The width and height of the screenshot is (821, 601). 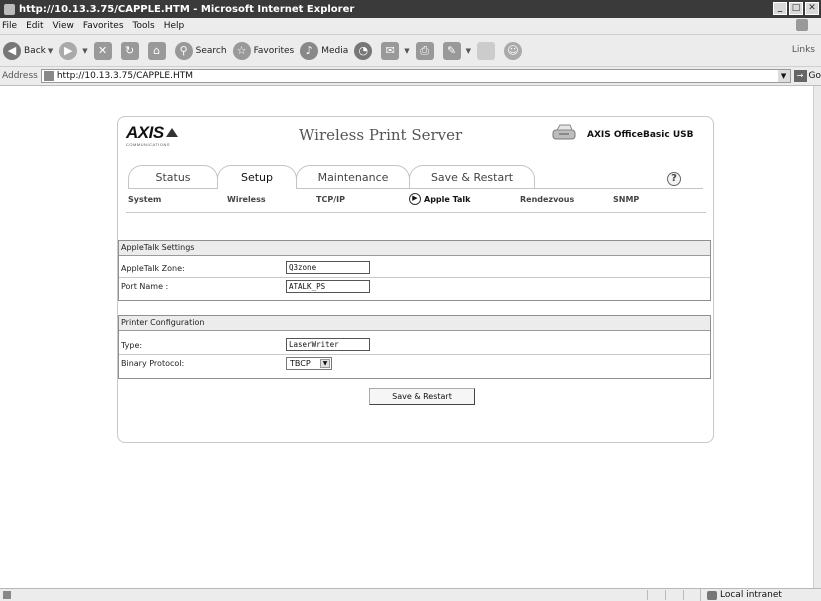 I want to click on type-input: LaserWriter, so click(x=328, y=344).